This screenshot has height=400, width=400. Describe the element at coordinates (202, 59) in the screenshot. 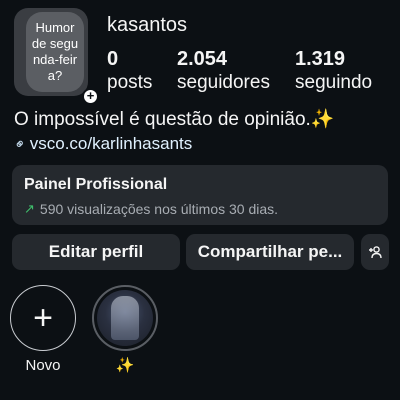

I see `followers-count: 2.054` at that location.